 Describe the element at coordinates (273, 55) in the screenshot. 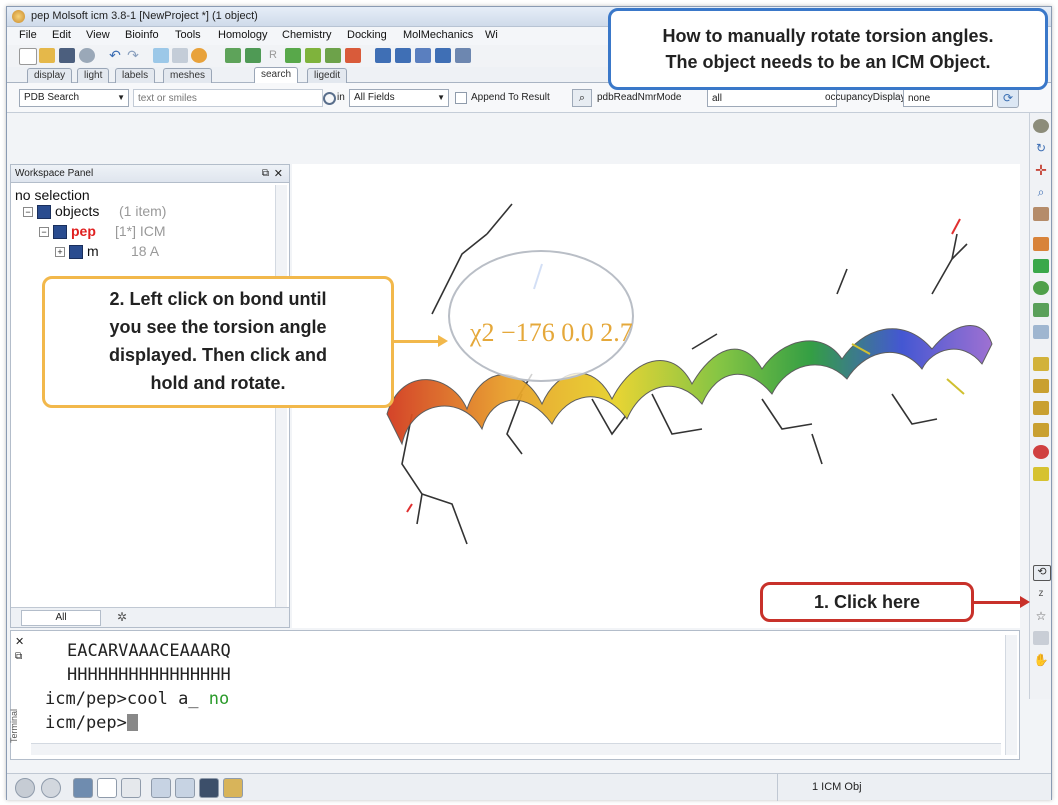

I see `r-group-icon: R` at that location.